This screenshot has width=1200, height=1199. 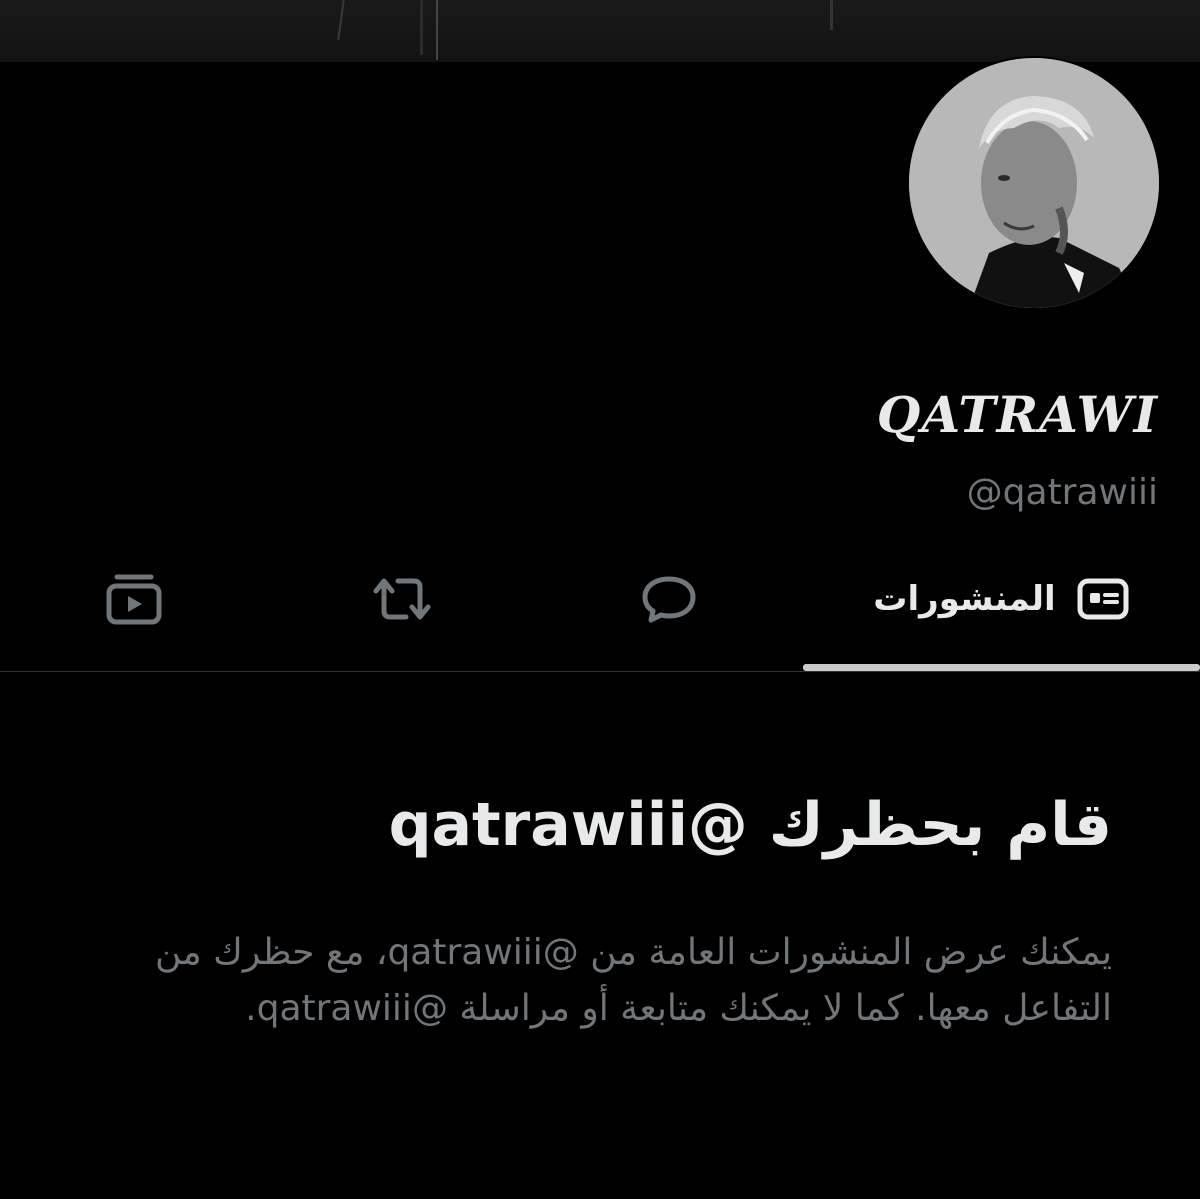 I want to click on replies-icon, so click(x=669, y=599).